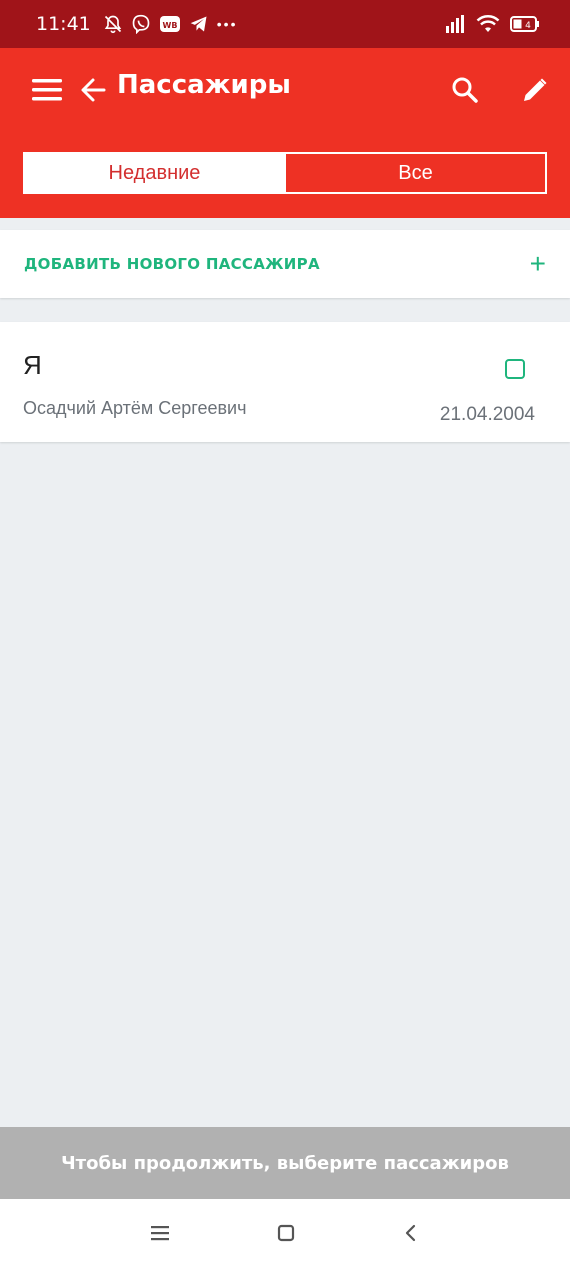 Image resolution: width=570 pixels, height=1267 pixels. Describe the element at coordinates (515, 369) in the screenshot. I see `passenger-select-checkbox` at that location.